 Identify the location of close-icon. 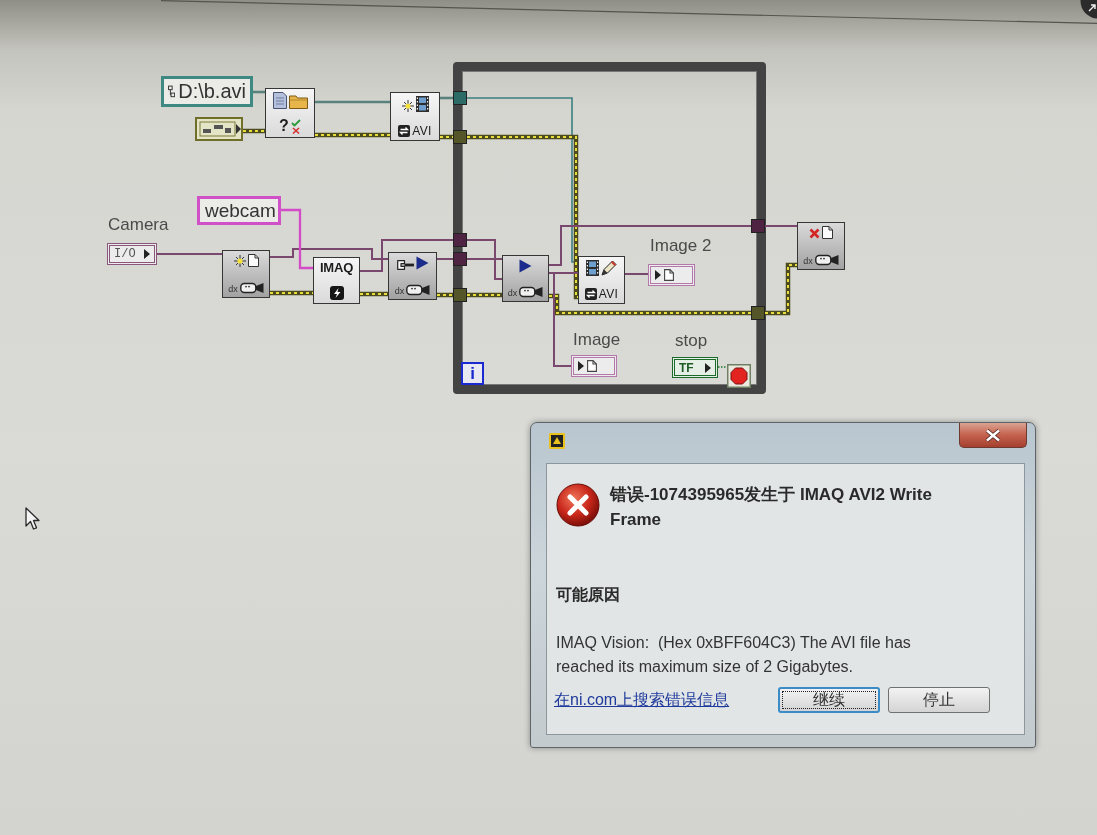
(993, 435).